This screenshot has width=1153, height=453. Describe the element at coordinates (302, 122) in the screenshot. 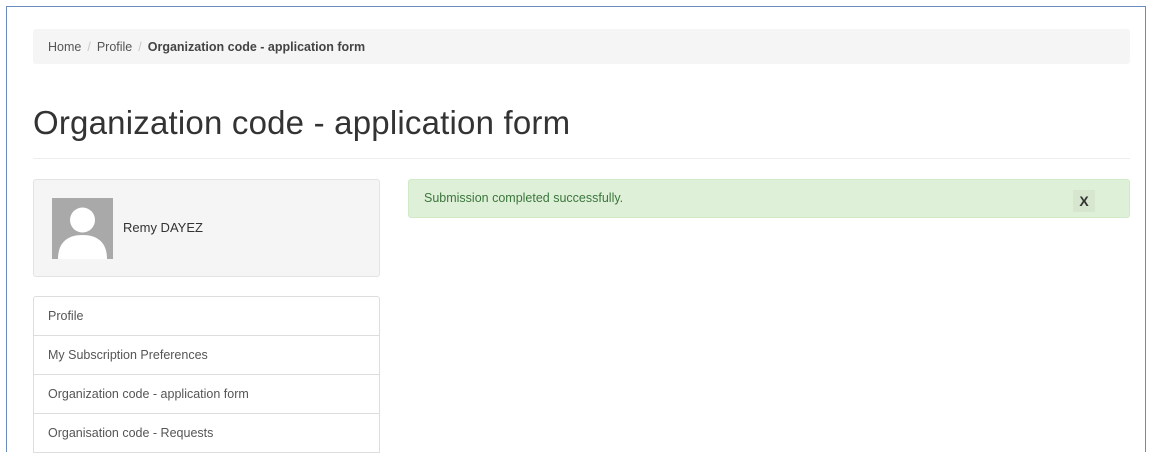

I see `page-title: Organization code - application form` at that location.